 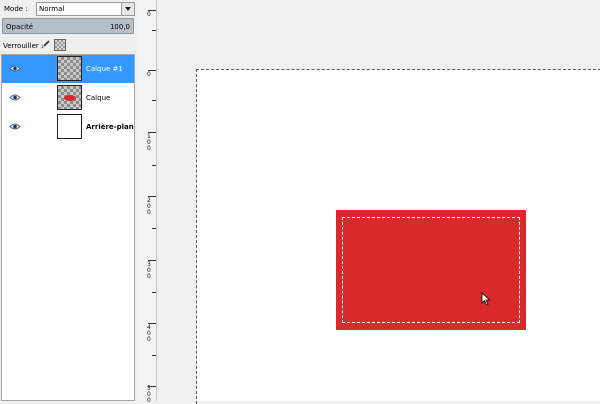 What do you see at coordinates (52, 9) in the screenshot?
I see `mode-value: Normal` at bounding box center [52, 9].